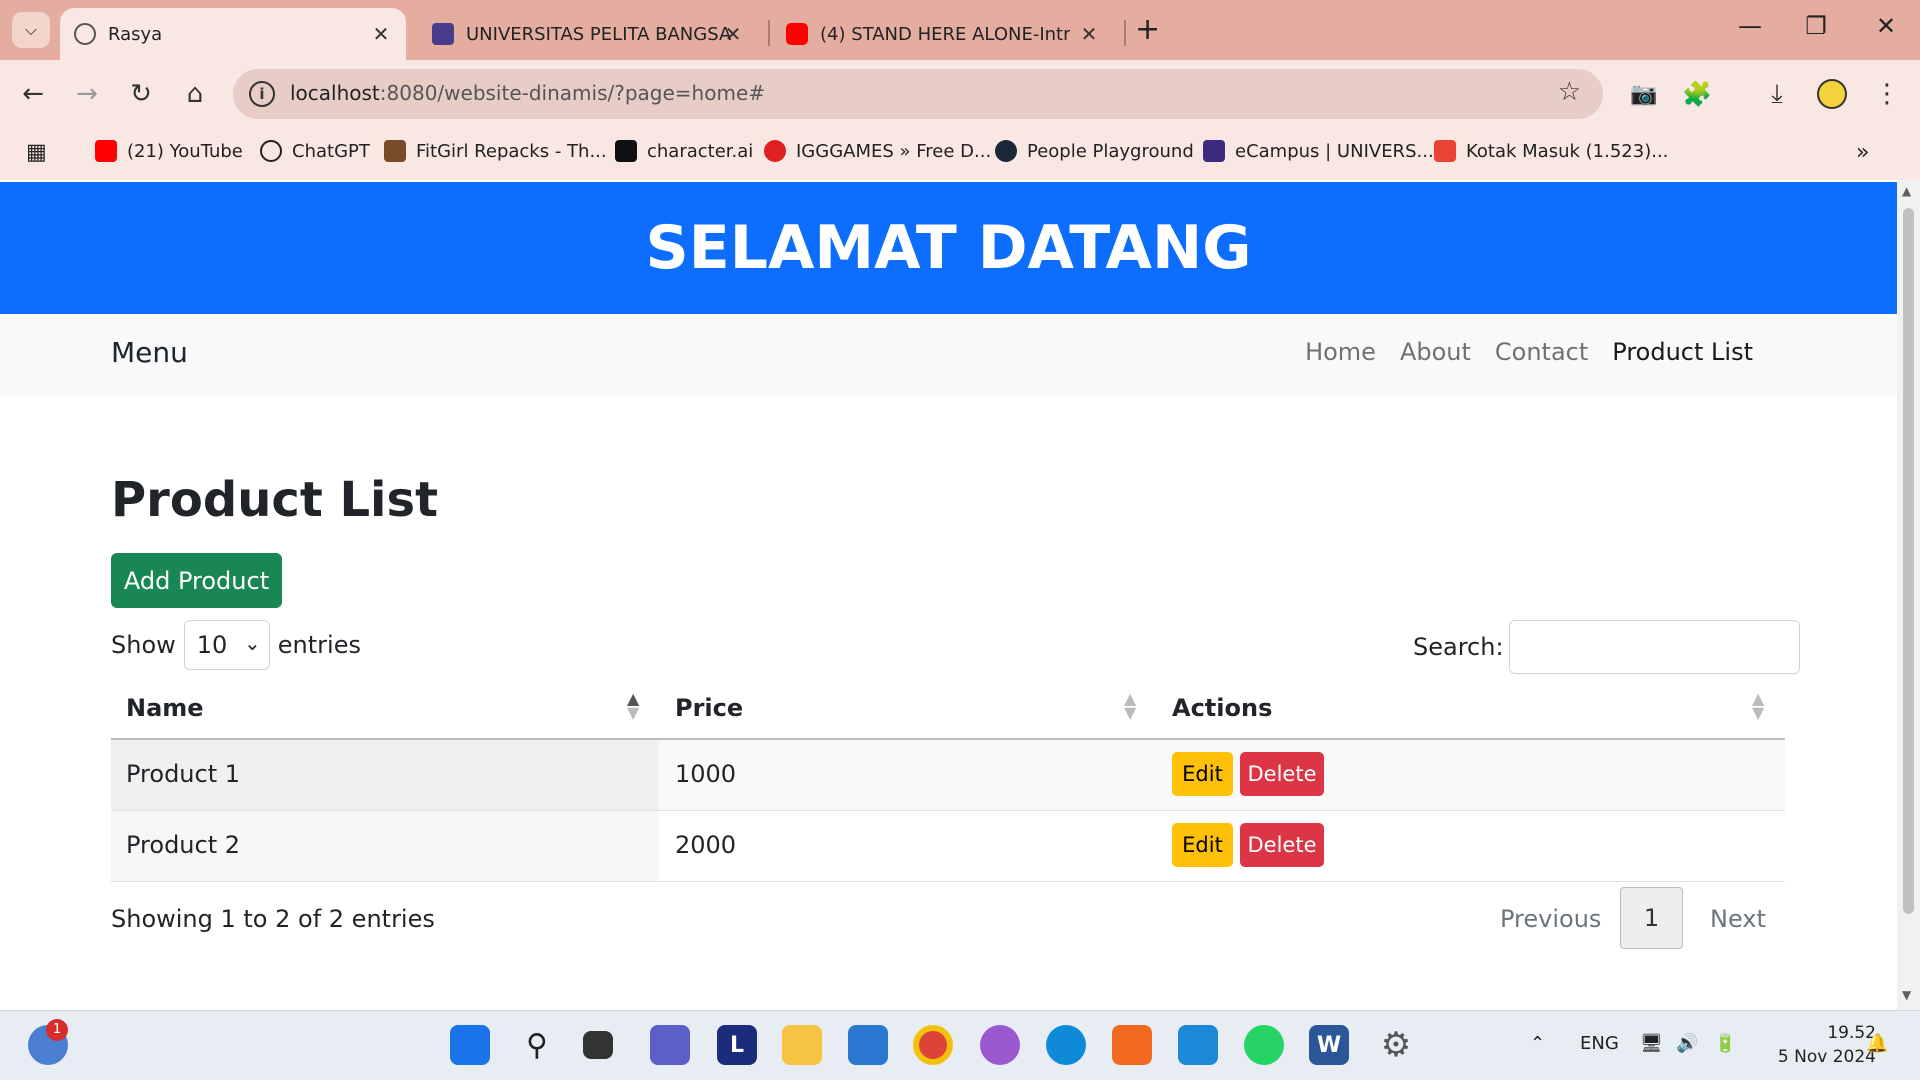  What do you see at coordinates (598, 1045) in the screenshot?
I see `task-view-icon` at bounding box center [598, 1045].